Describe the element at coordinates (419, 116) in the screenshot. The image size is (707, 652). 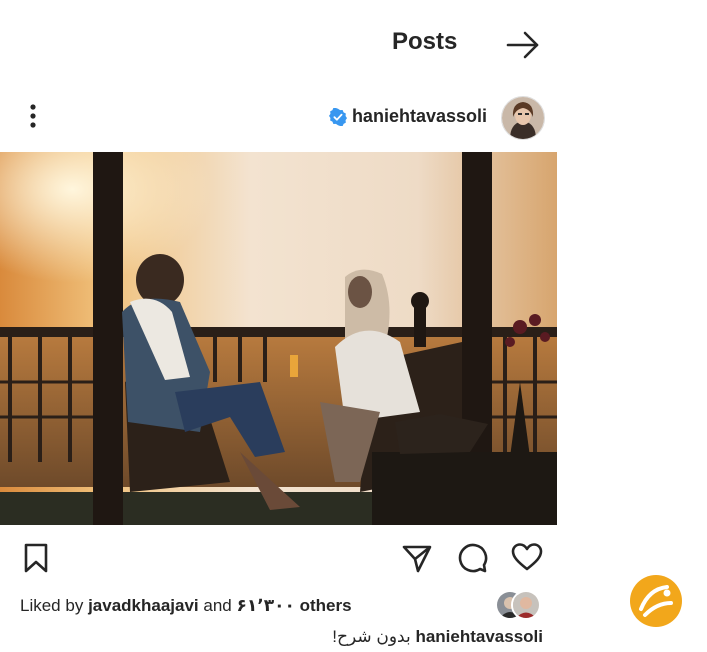
I see `post-username: haniehtavassoli` at that location.